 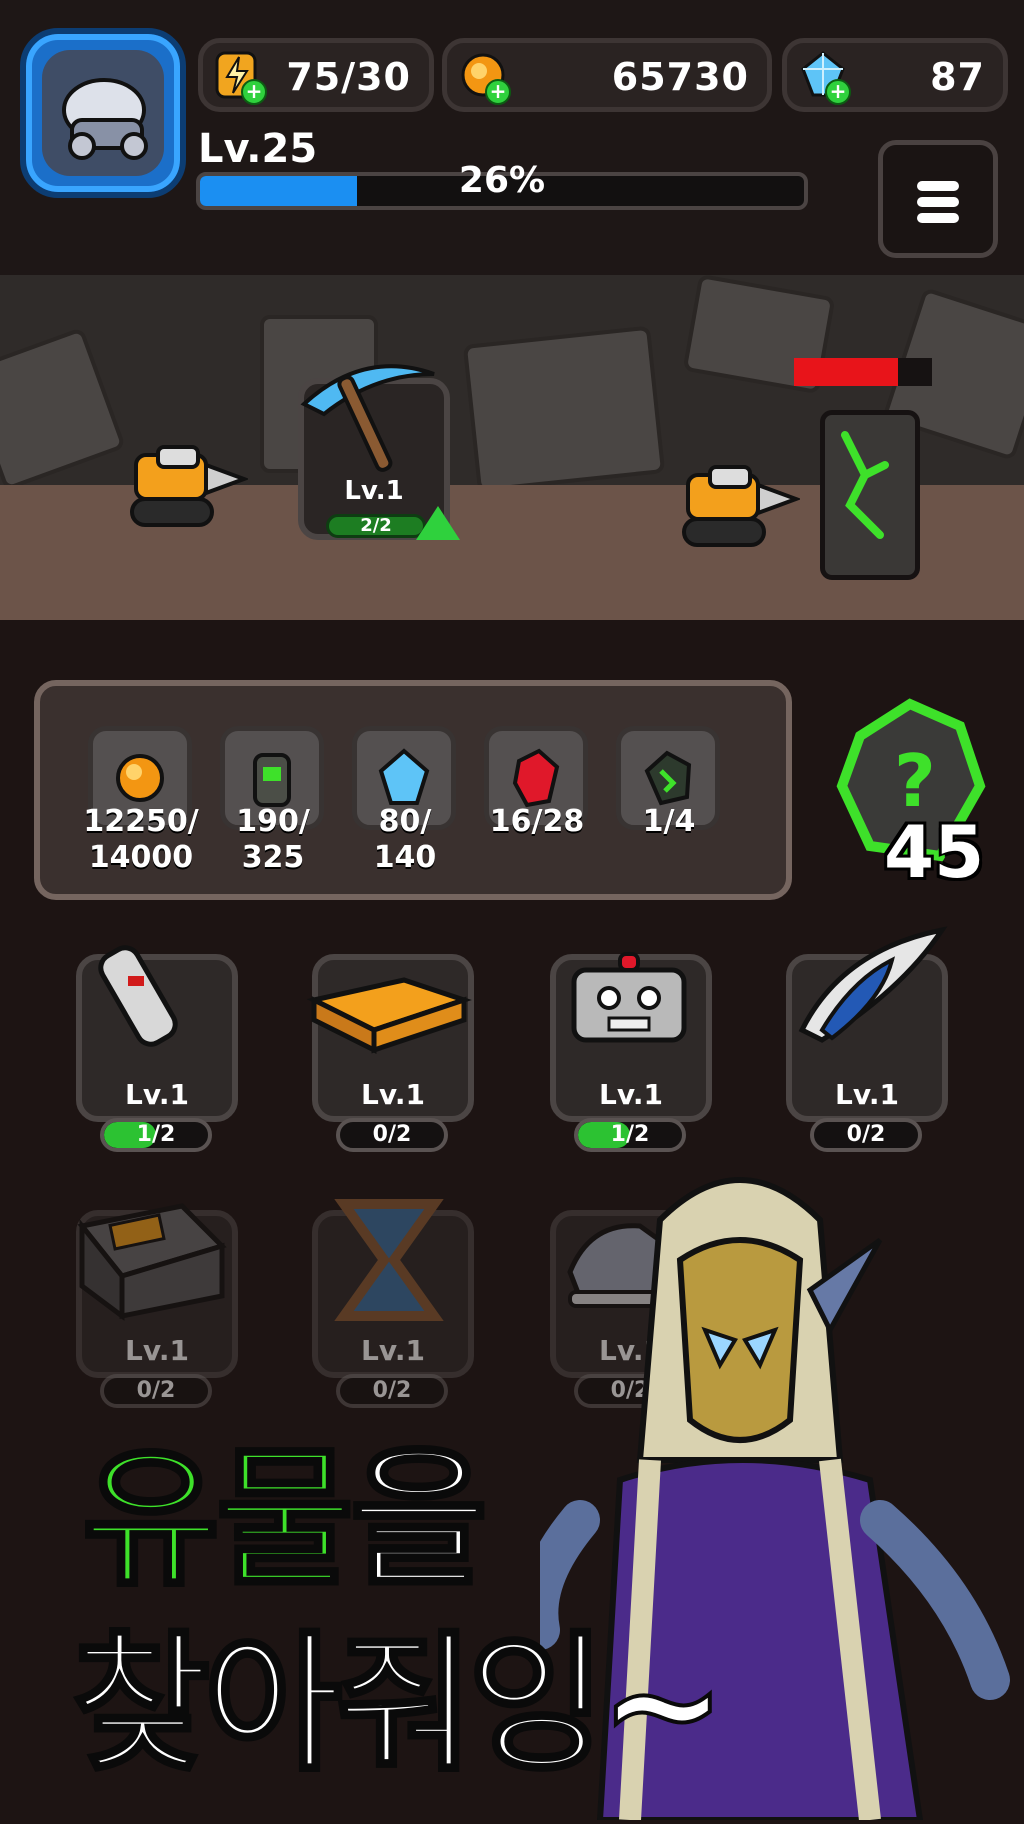 I want to click on robot-head-icon, so click(x=629, y=997).